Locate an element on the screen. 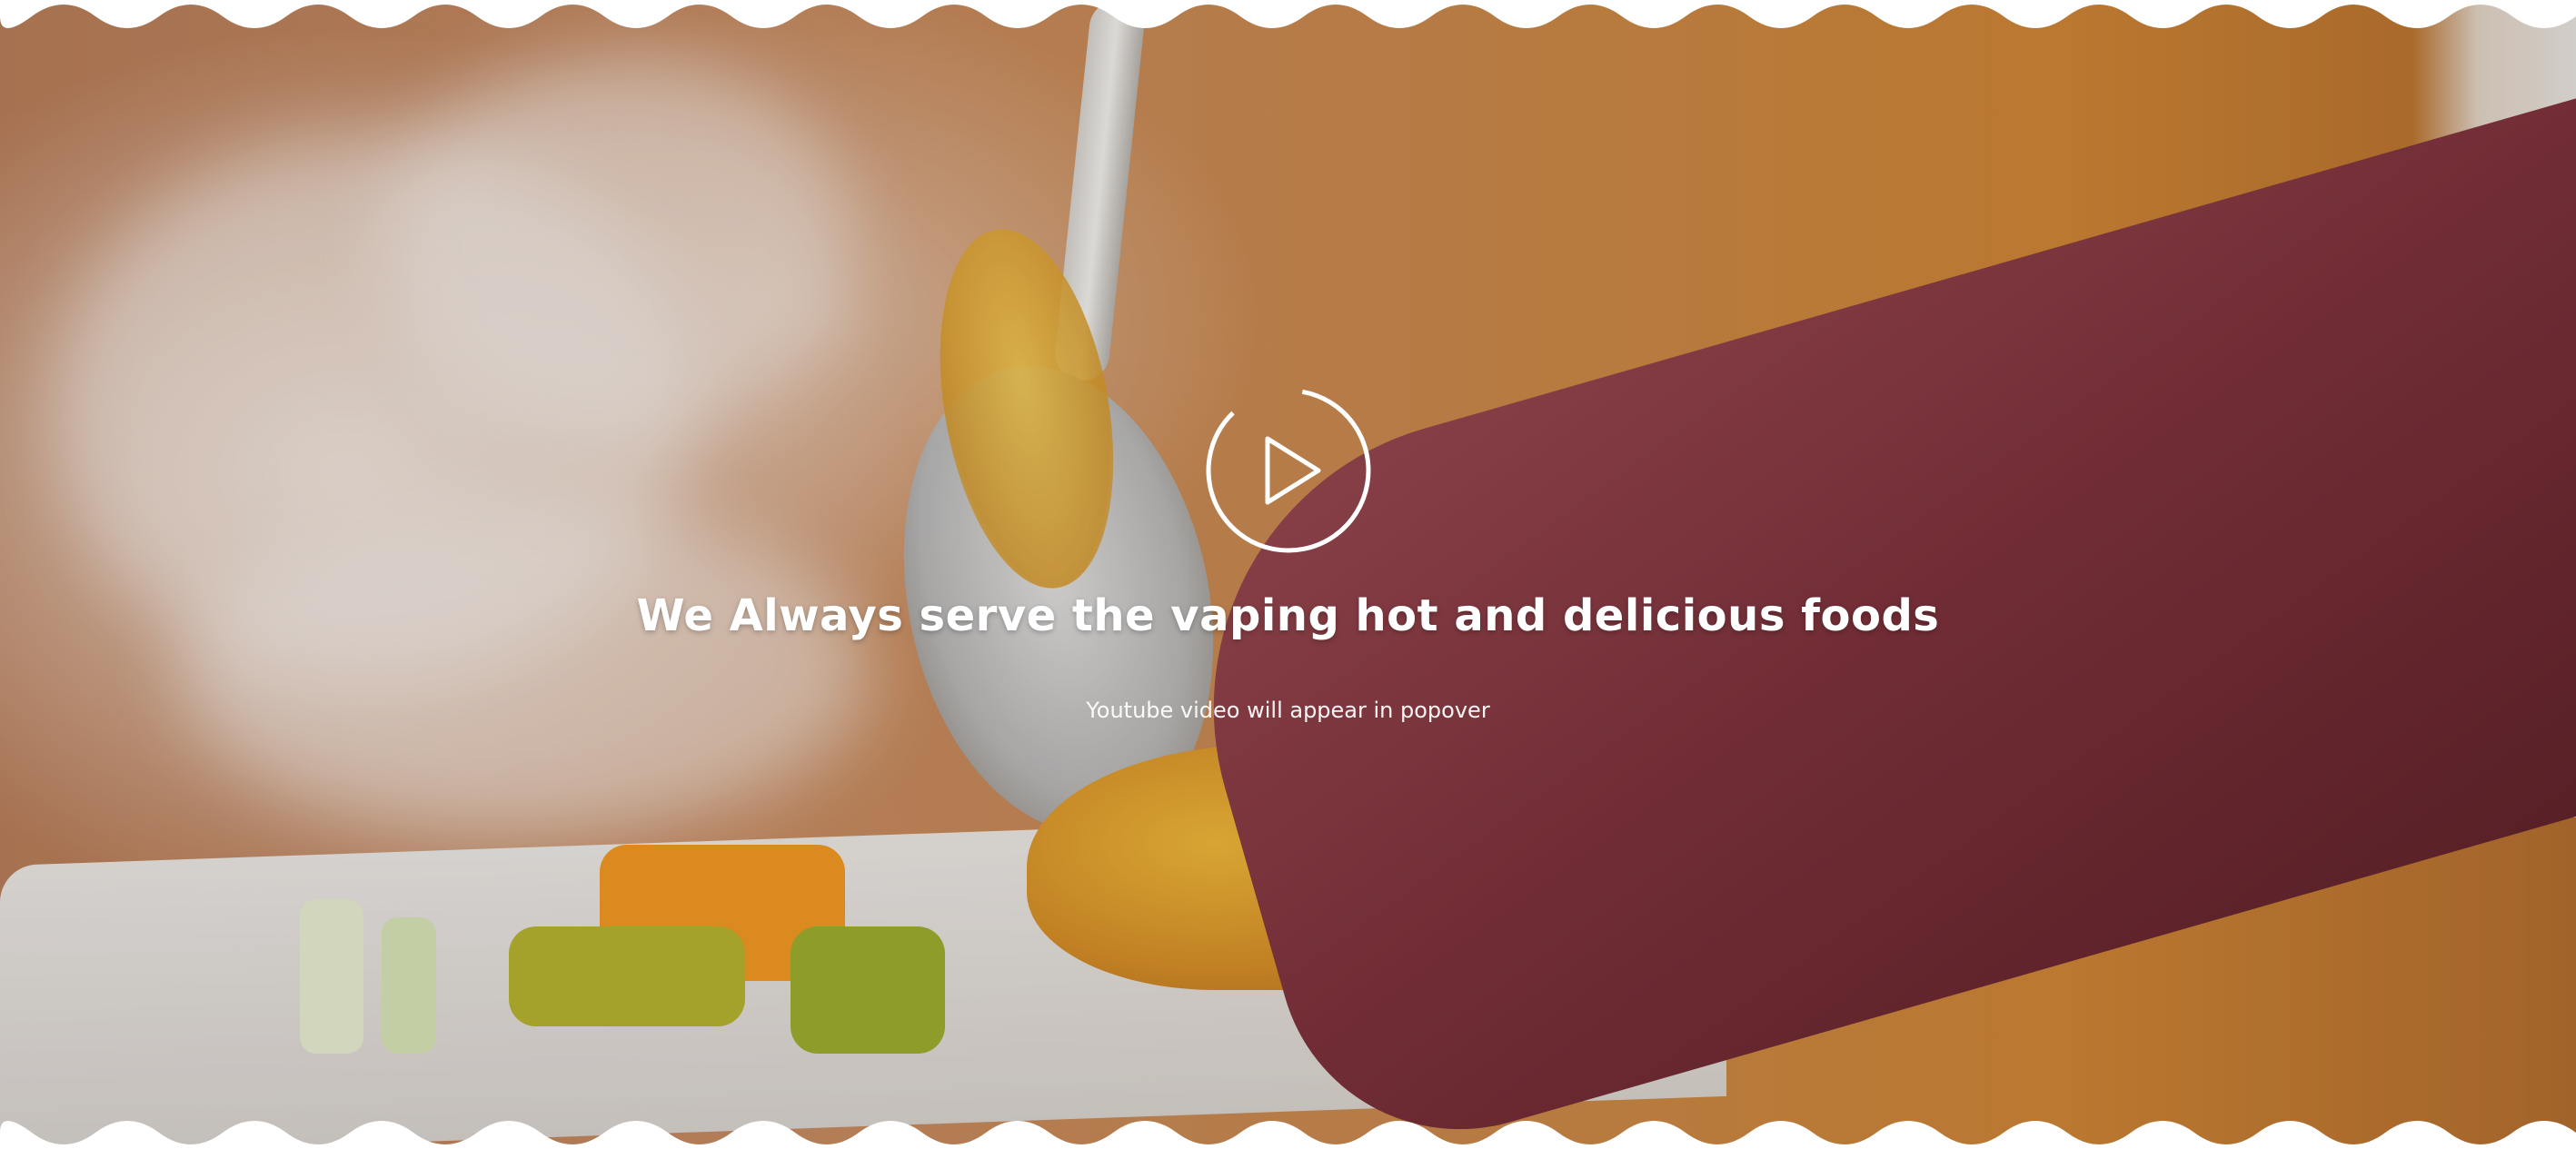 Image resolution: width=2576 pixels, height=1149 pixels. play-button is located at coordinates (1288, 470).